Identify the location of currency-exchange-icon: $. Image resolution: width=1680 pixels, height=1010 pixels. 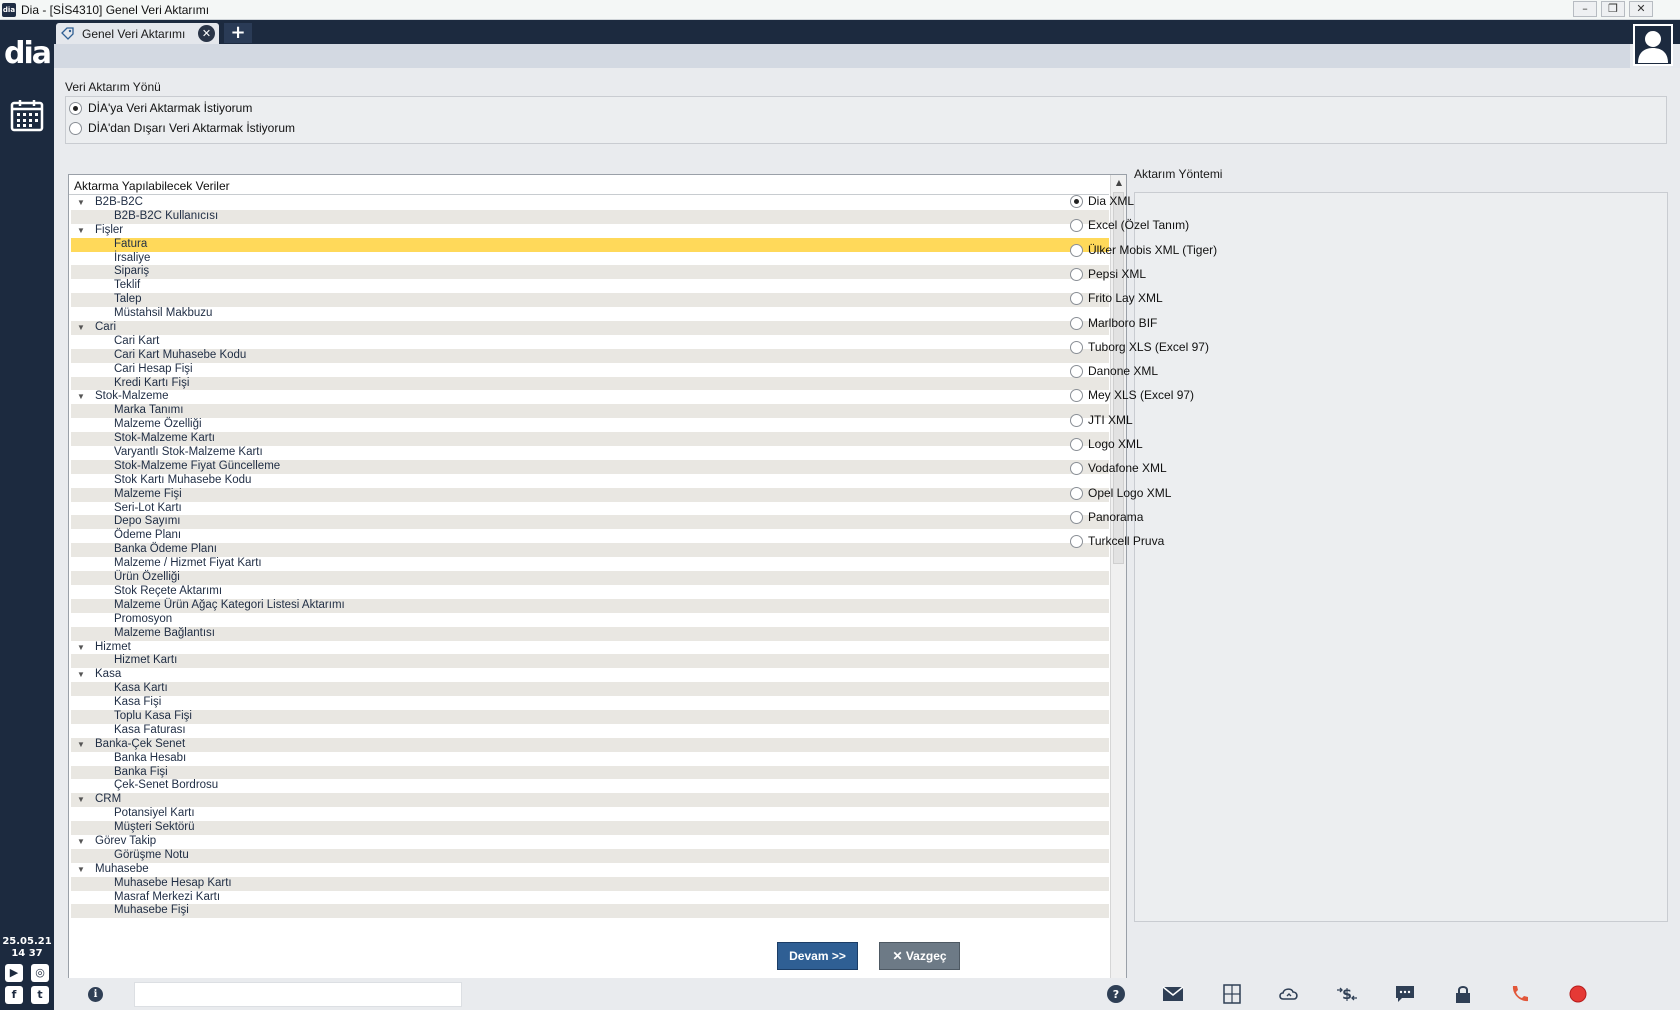
(1347, 994).